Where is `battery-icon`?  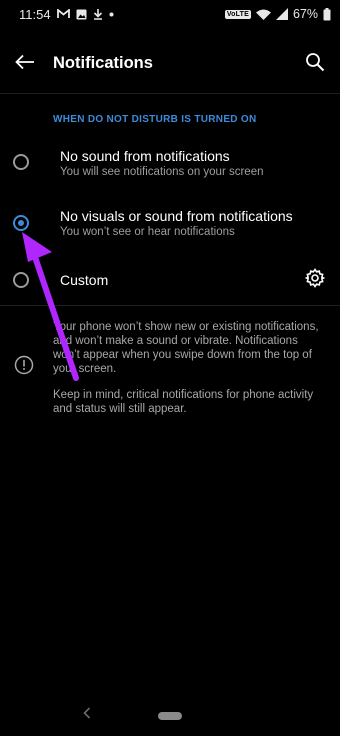 battery-icon is located at coordinates (327, 14).